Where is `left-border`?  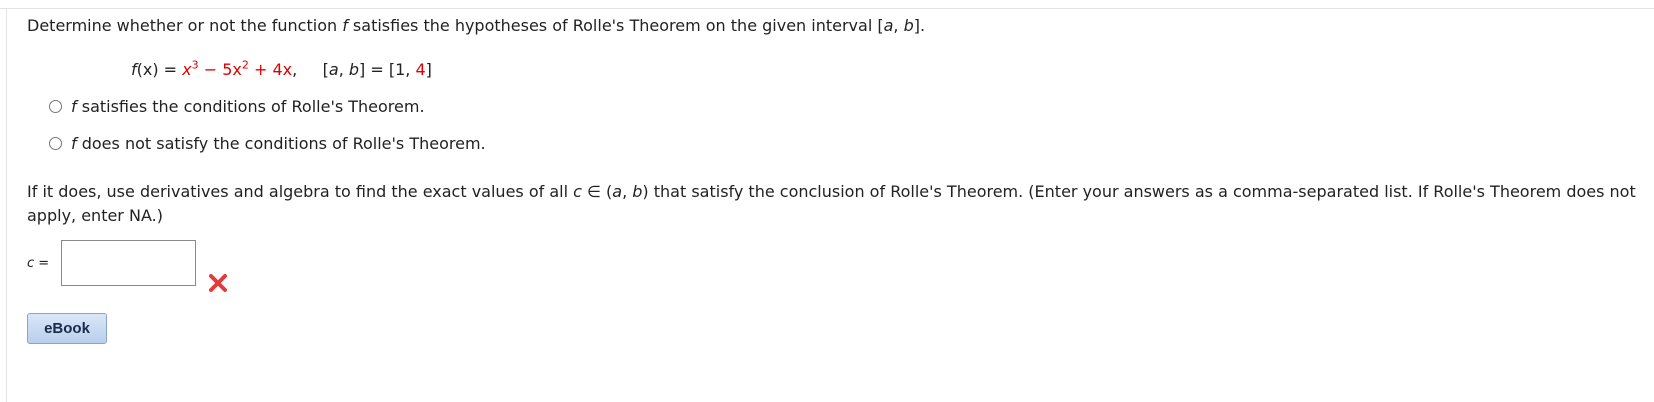 left-border is located at coordinates (6, 205).